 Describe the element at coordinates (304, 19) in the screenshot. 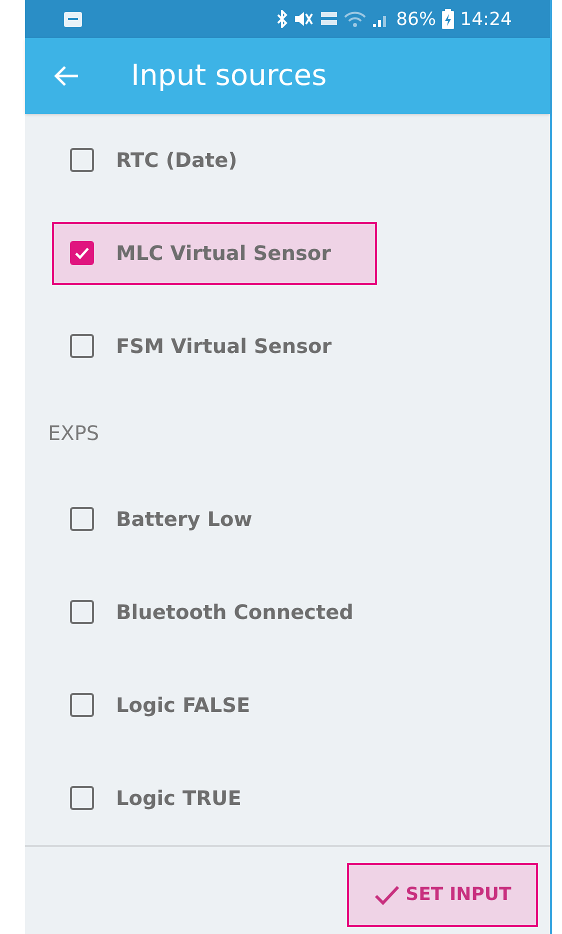

I see `mute-icon` at that location.